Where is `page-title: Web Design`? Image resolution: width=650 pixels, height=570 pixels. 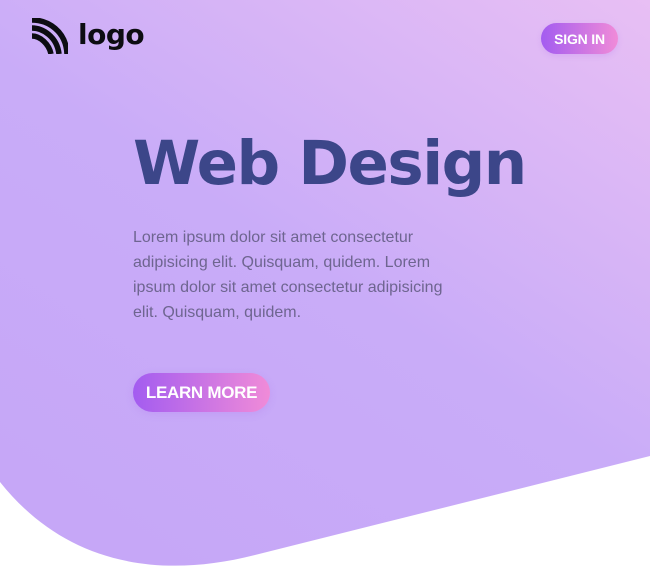 page-title: Web Design is located at coordinates (330, 163).